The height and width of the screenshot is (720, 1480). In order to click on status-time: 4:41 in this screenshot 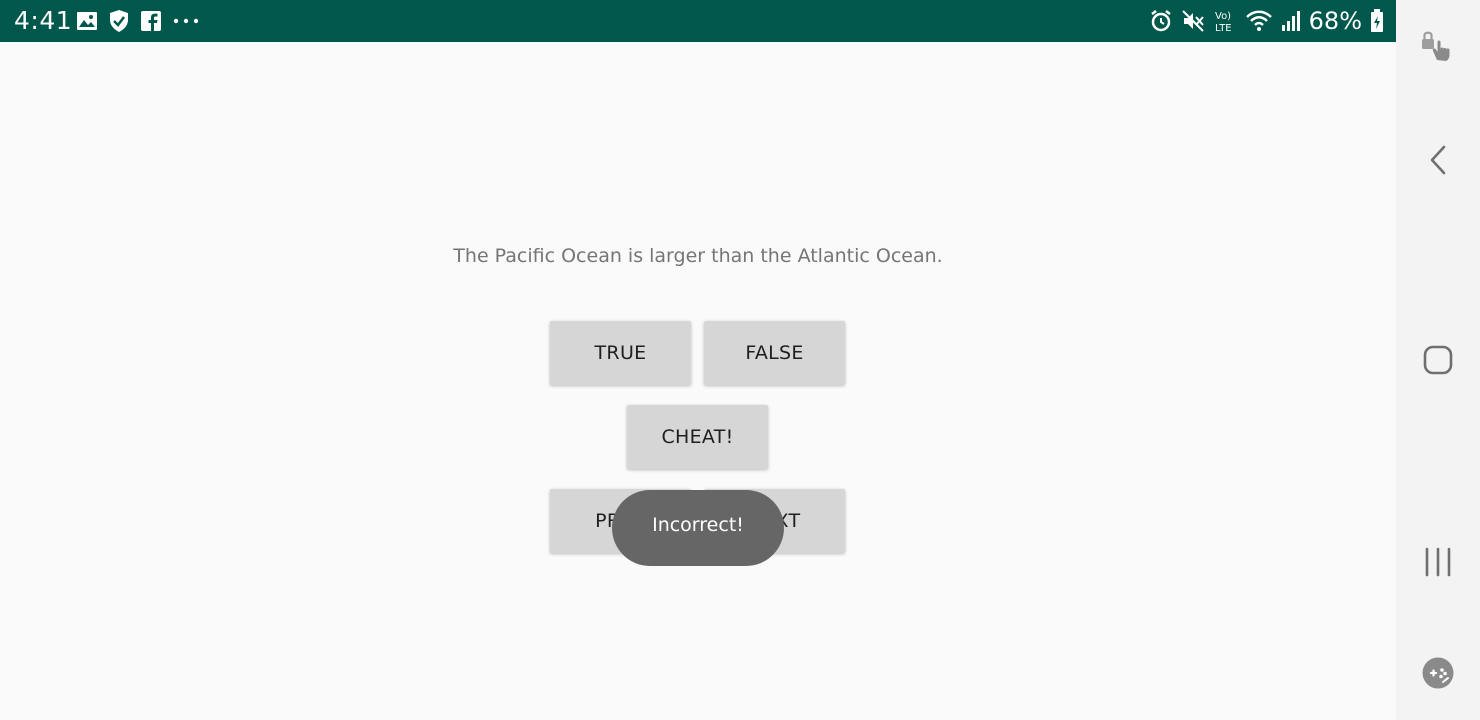, I will do `click(43, 20)`.